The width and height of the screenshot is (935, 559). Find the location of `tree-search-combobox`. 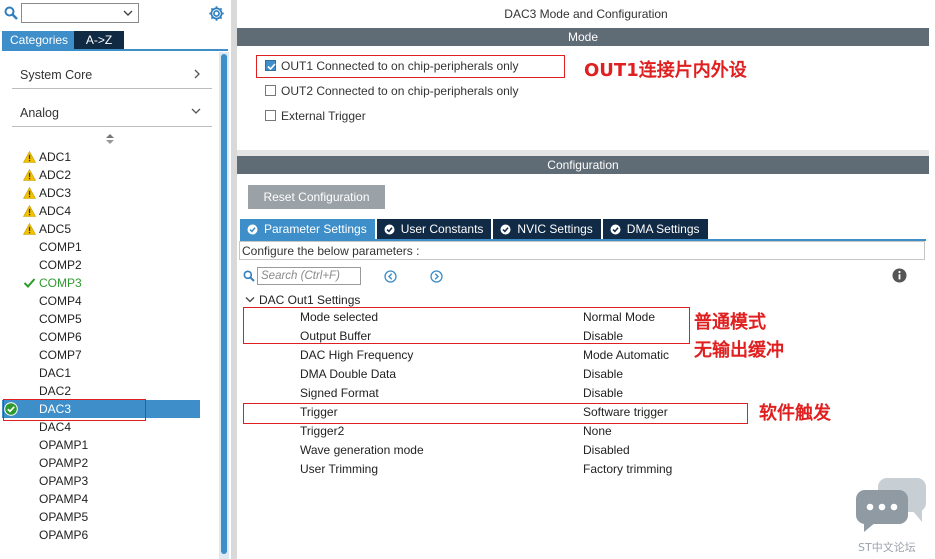

tree-search-combobox is located at coordinates (80, 13).